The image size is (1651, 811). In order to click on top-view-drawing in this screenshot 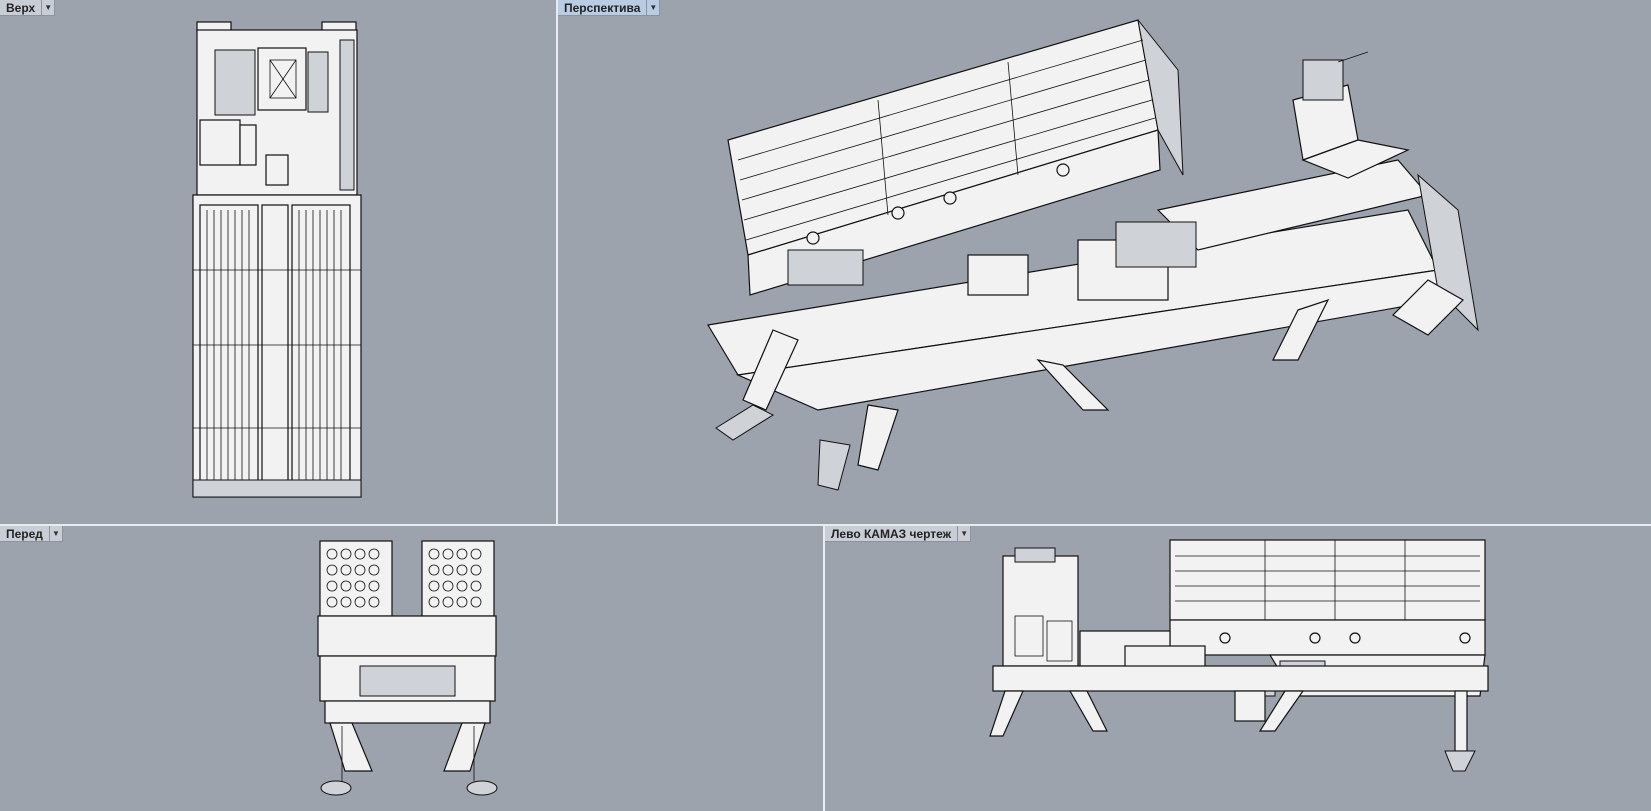, I will do `click(277, 259)`.